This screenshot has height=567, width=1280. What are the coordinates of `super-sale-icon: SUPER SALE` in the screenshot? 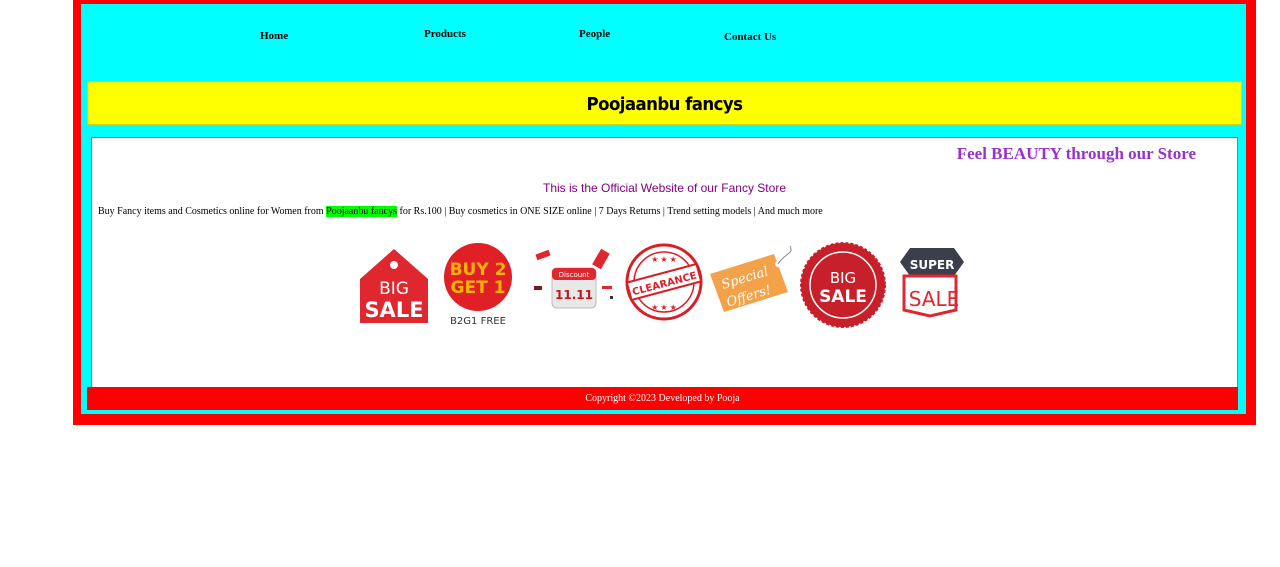 It's located at (931, 282).